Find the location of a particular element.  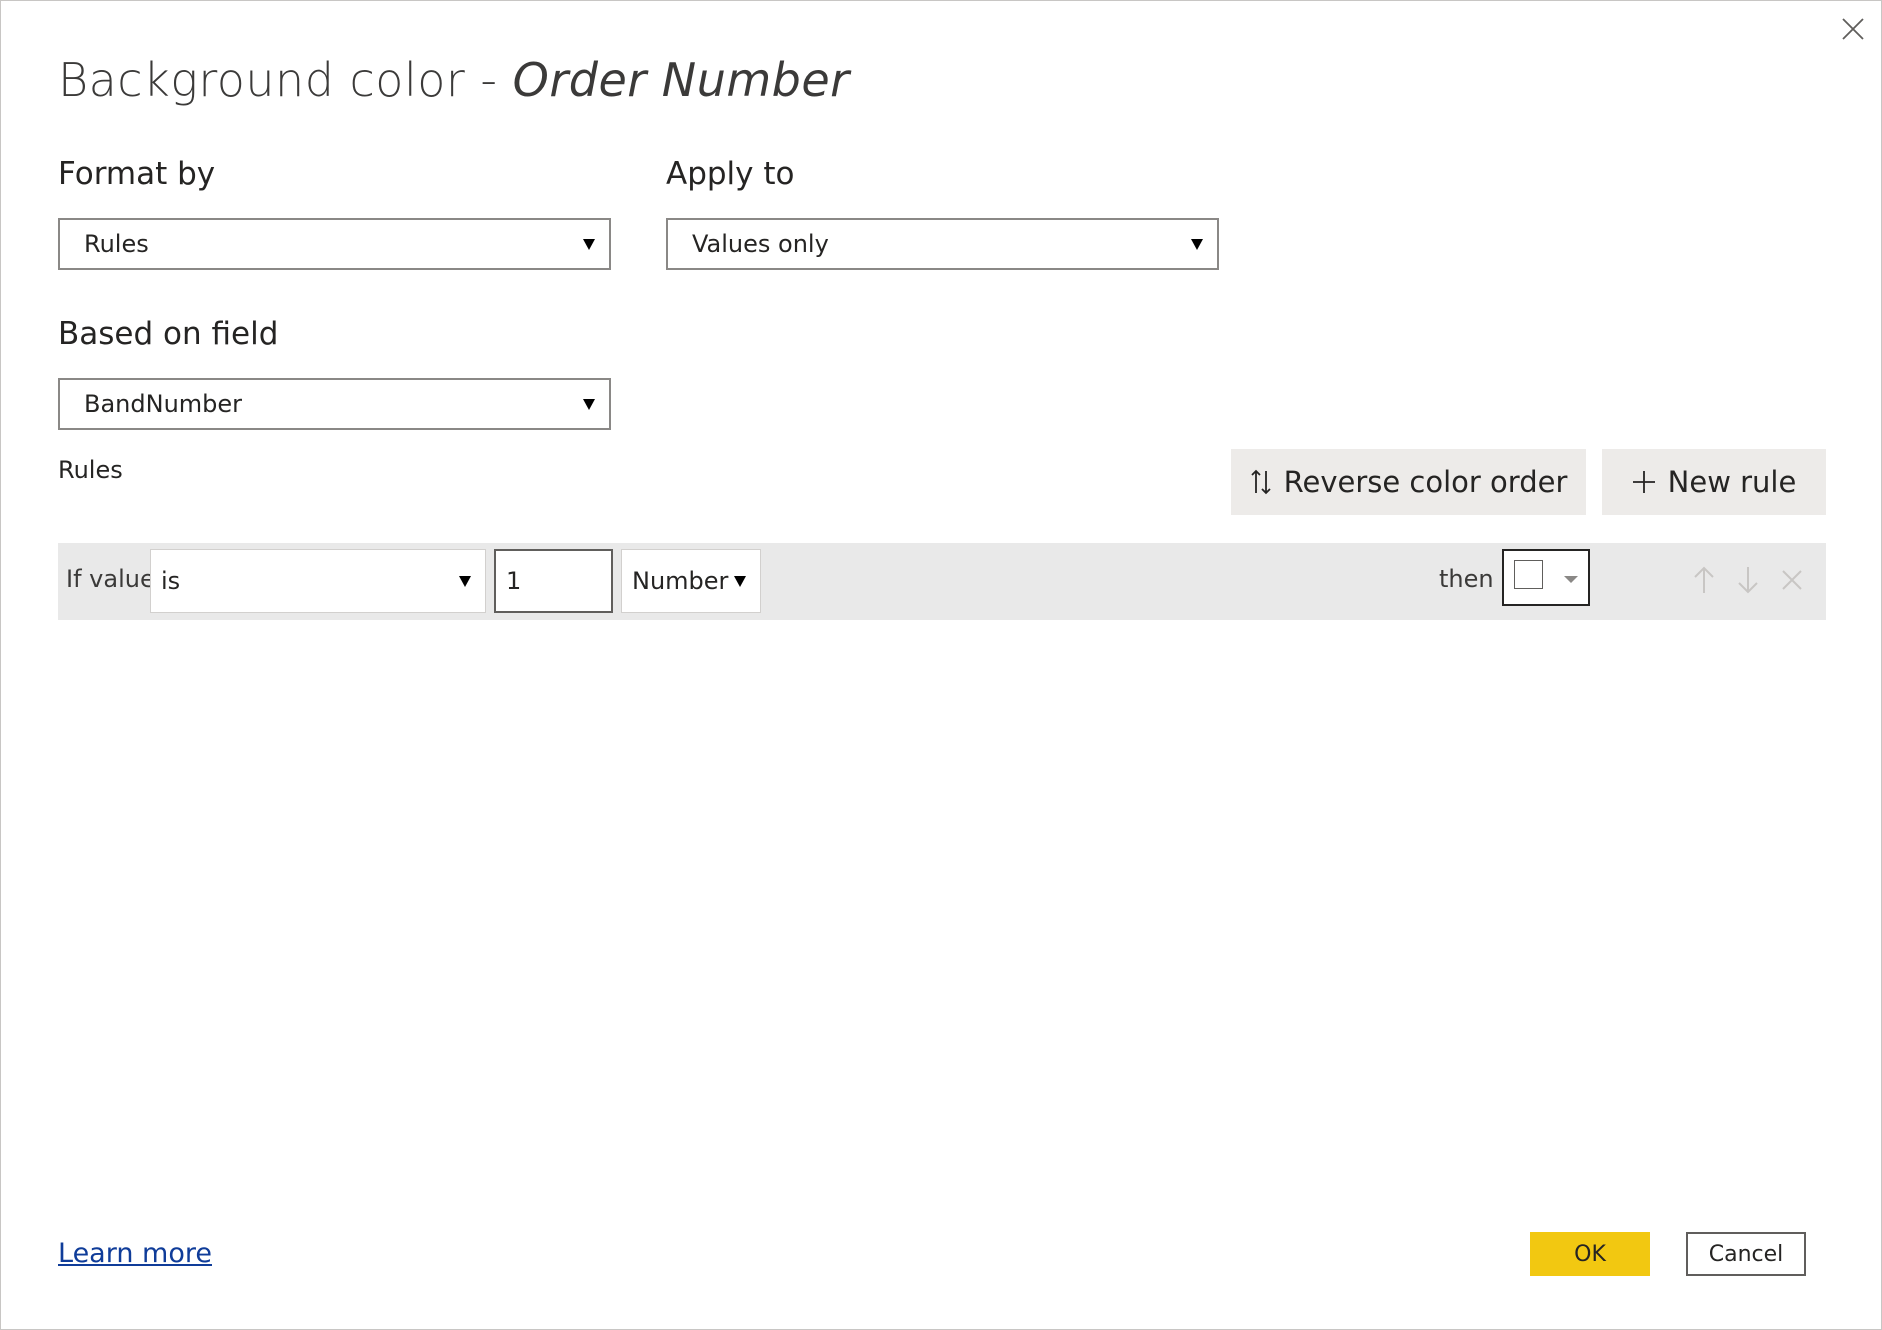

dialog-title-prefix: Background color - is located at coordinates (285, 80).